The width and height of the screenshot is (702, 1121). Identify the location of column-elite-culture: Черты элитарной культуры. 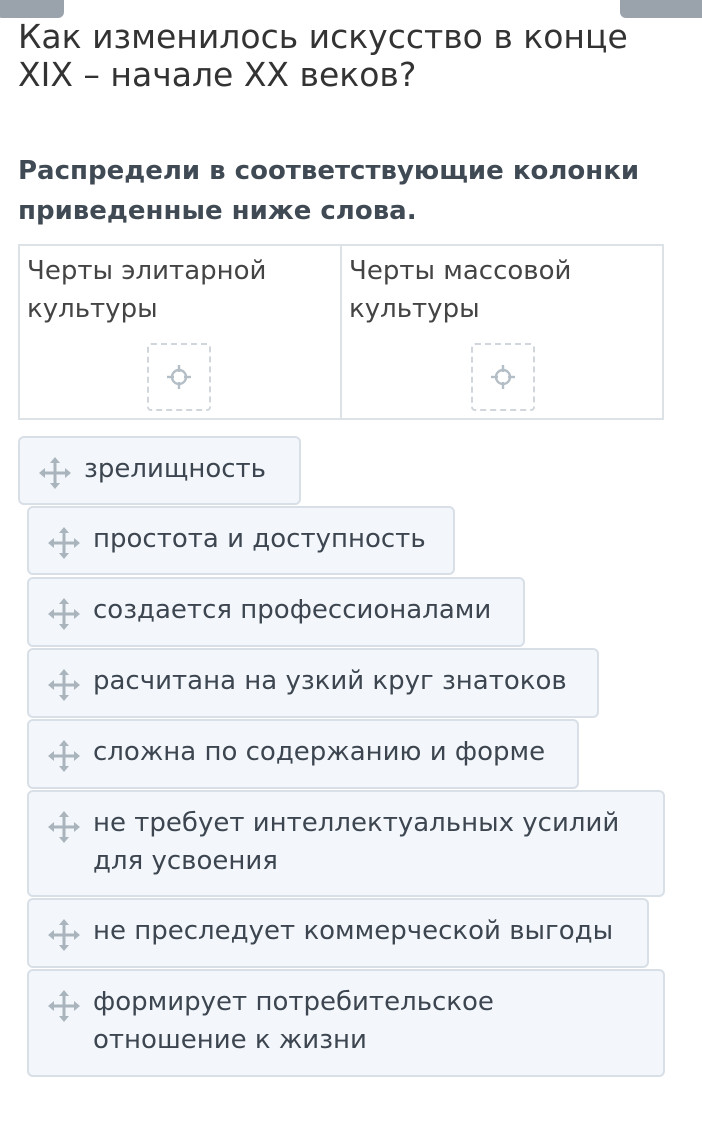
(180, 332).